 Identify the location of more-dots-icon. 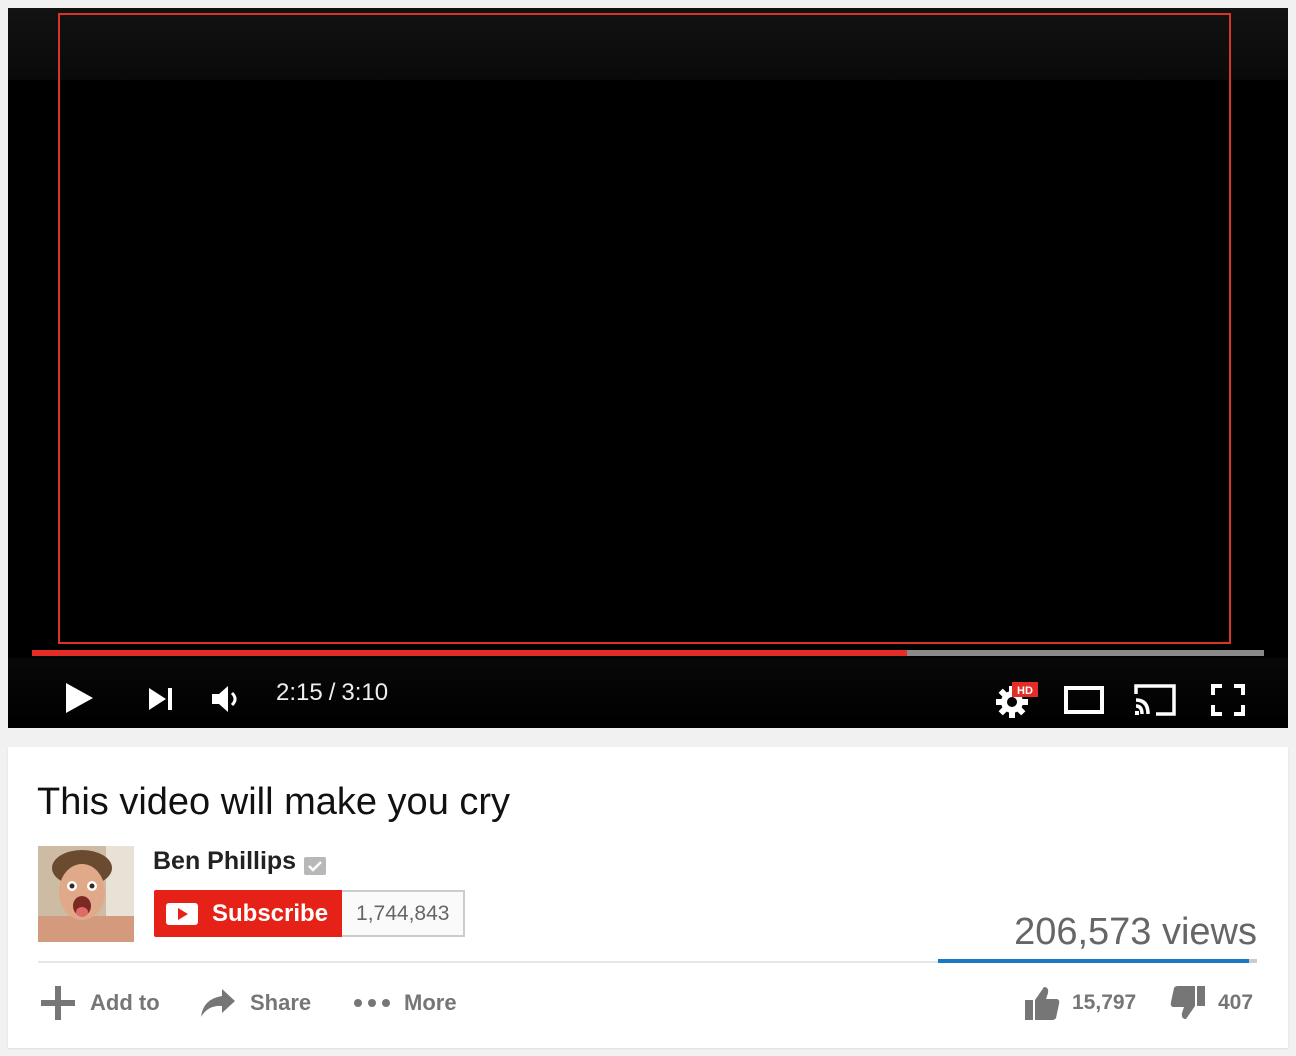
(372, 1003).